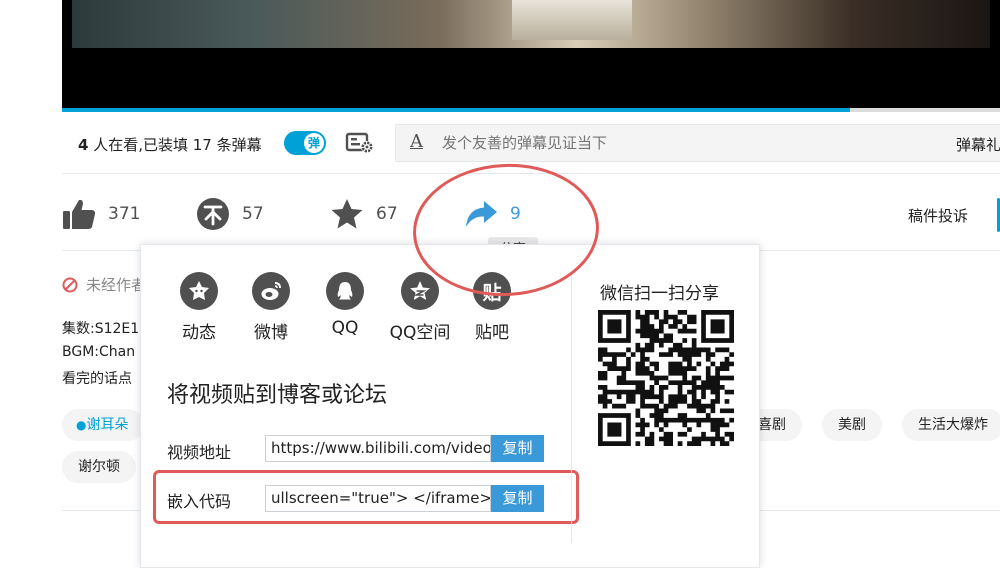  Describe the element at coordinates (659, 294) in the screenshot. I see `wechat-share-title: 微信扫一扫分享` at that location.